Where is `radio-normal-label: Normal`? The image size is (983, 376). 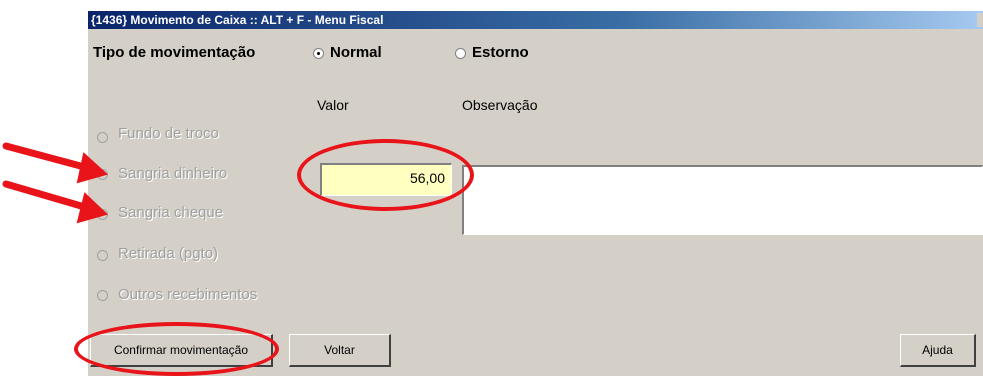 radio-normal-label: Normal is located at coordinates (356, 52).